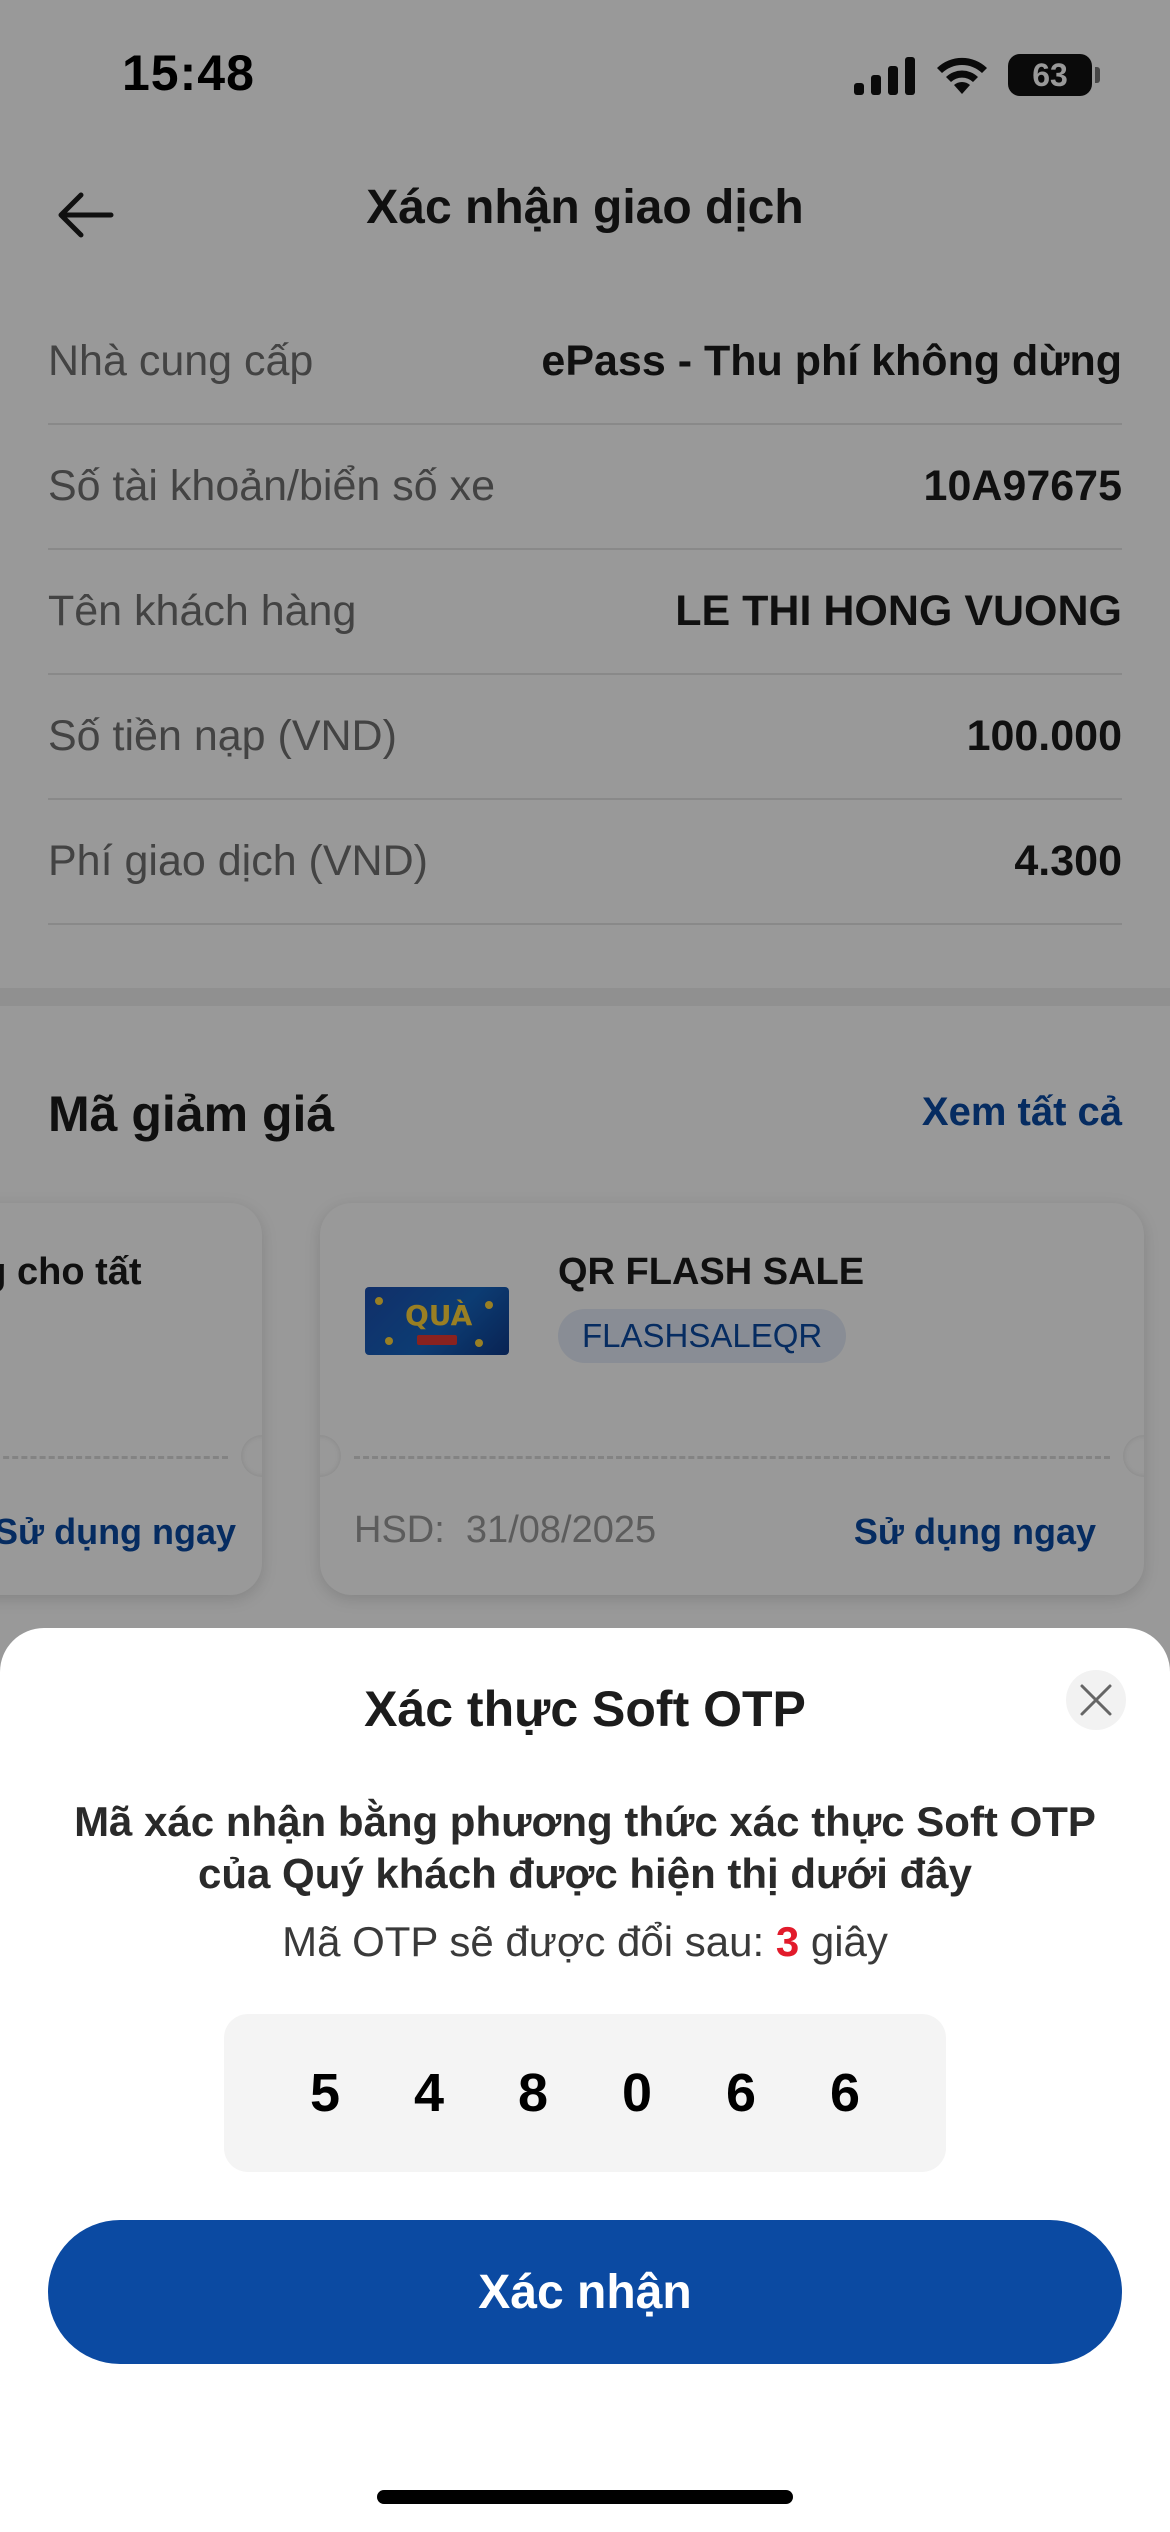 The height and width of the screenshot is (2532, 1170). Describe the element at coordinates (637, 2093) in the screenshot. I see `otp-digit: 0` at that location.